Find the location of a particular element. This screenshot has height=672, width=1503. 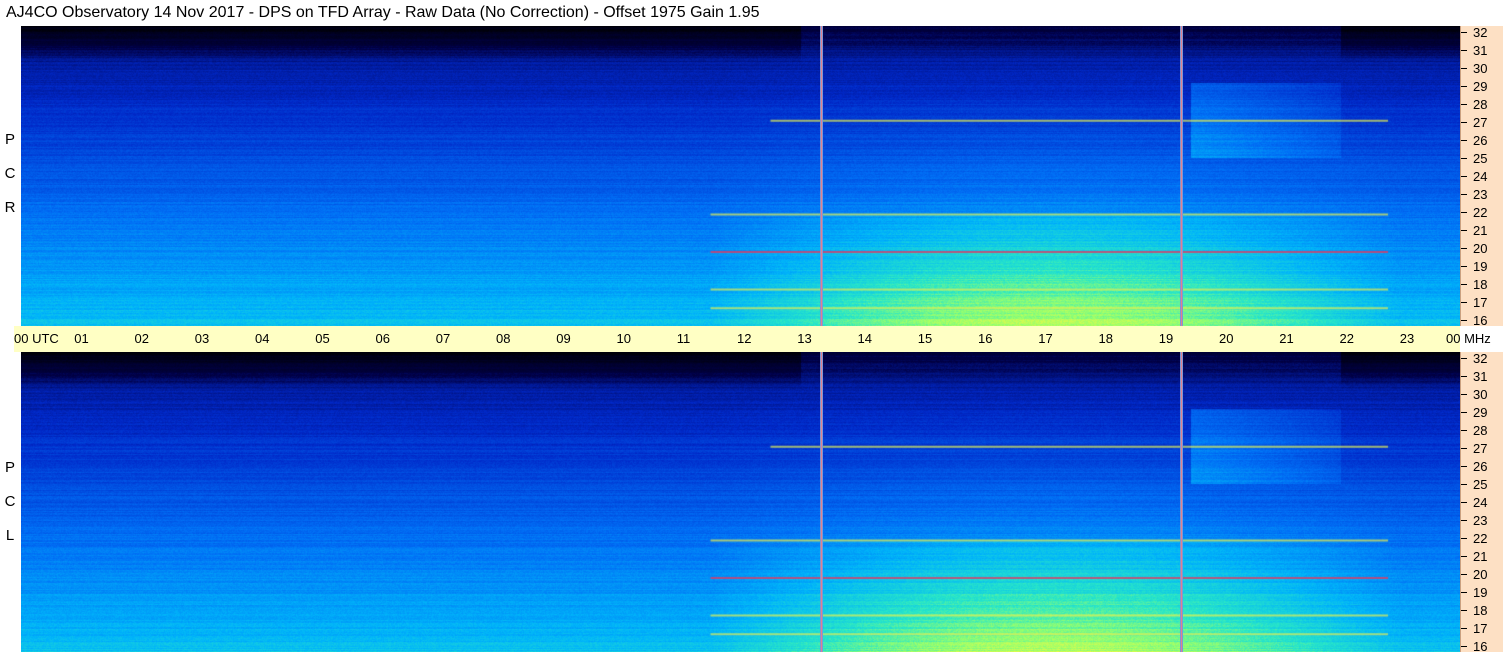

freq-tick-label: 23 is located at coordinates (1480, 520).